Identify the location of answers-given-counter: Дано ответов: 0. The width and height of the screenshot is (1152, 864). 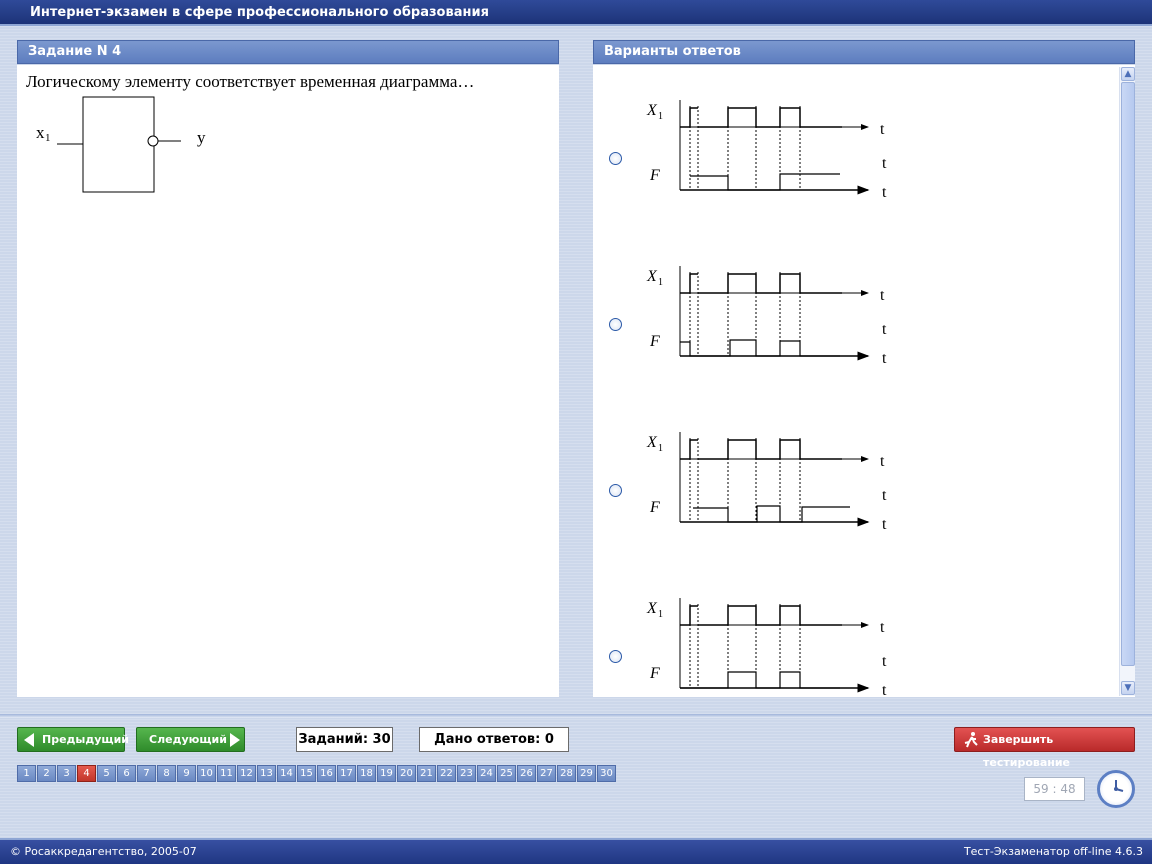
(494, 739).